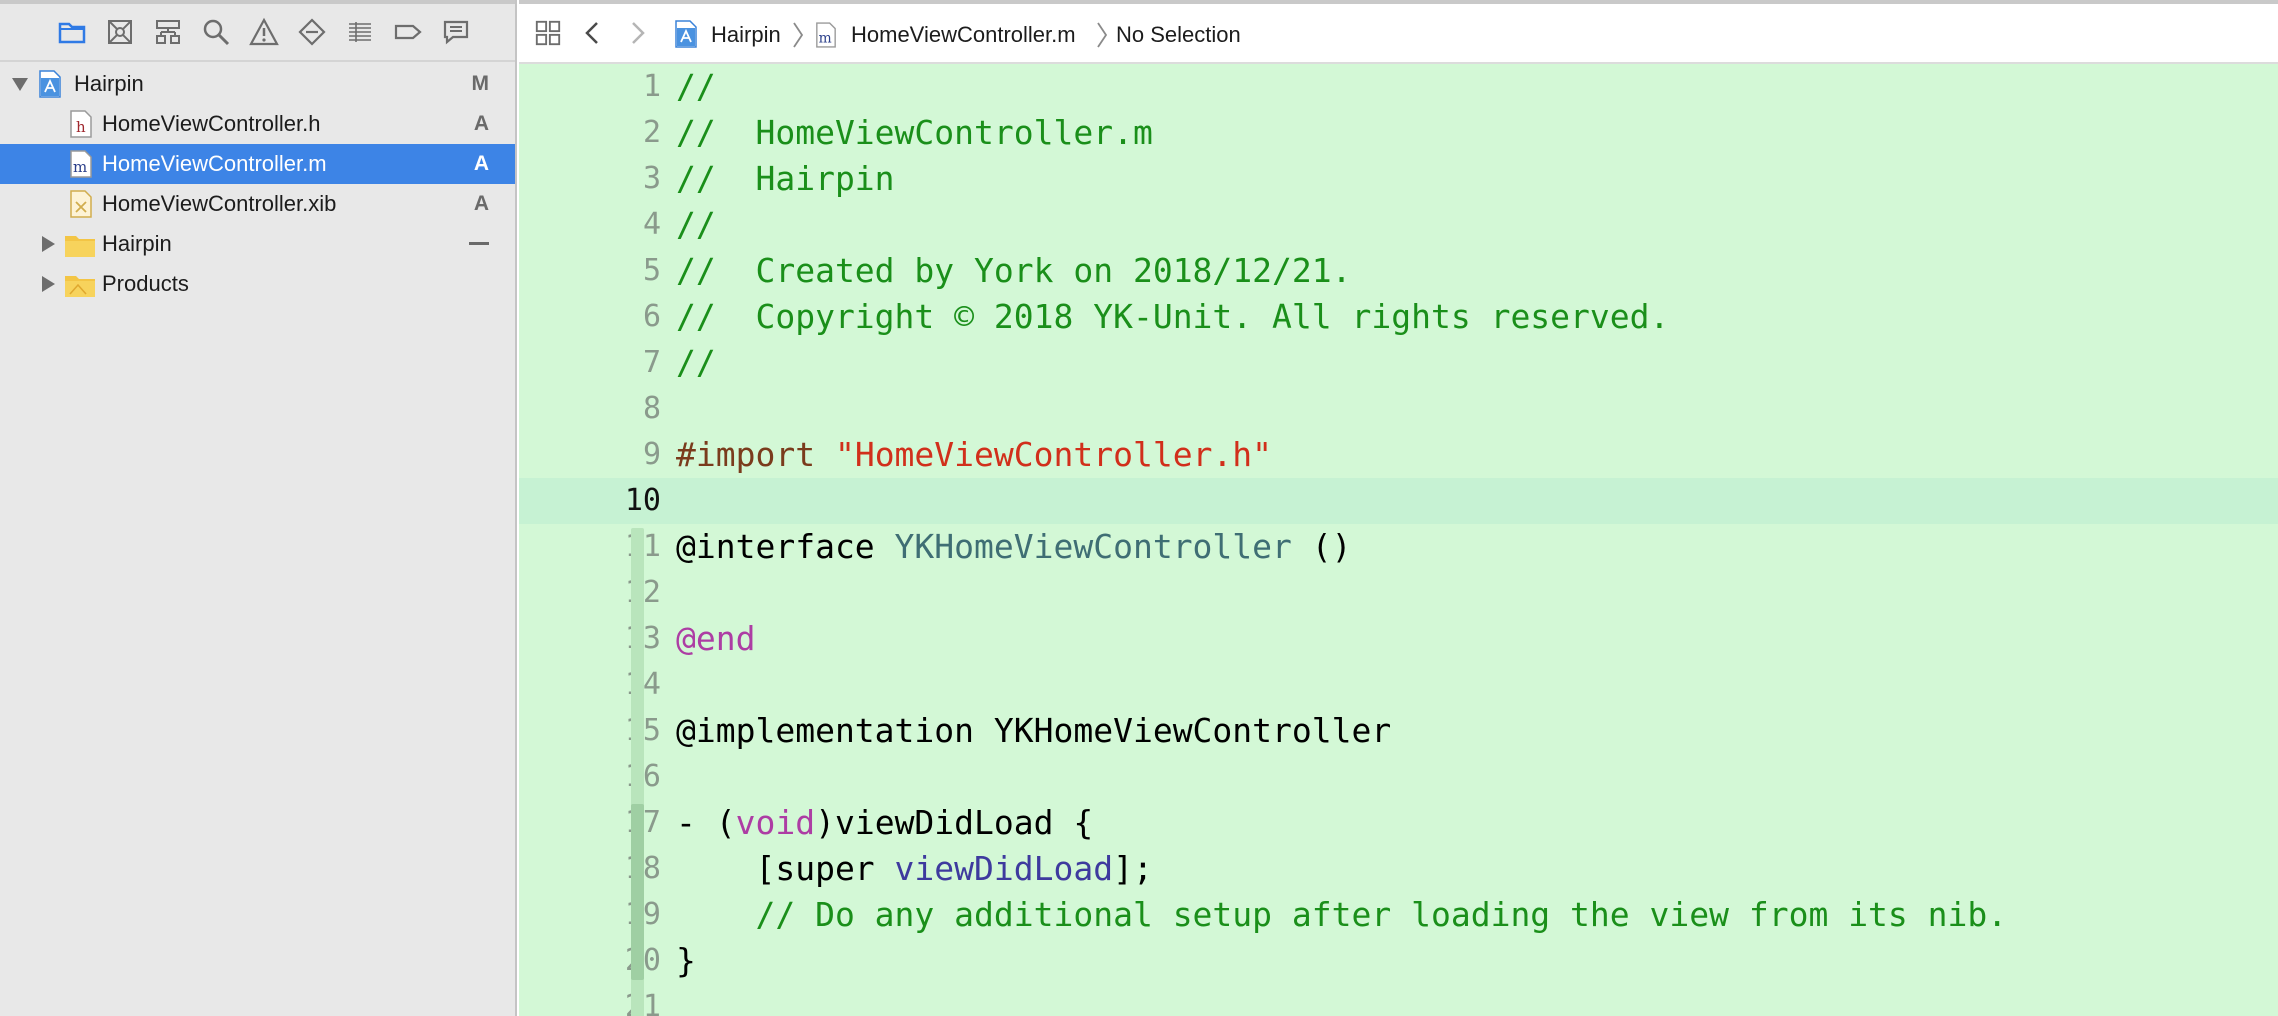 The width and height of the screenshot is (2278, 1016). What do you see at coordinates (1398, 1000) in the screenshot?
I see `code-line: 21` at bounding box center [1398, 1000].